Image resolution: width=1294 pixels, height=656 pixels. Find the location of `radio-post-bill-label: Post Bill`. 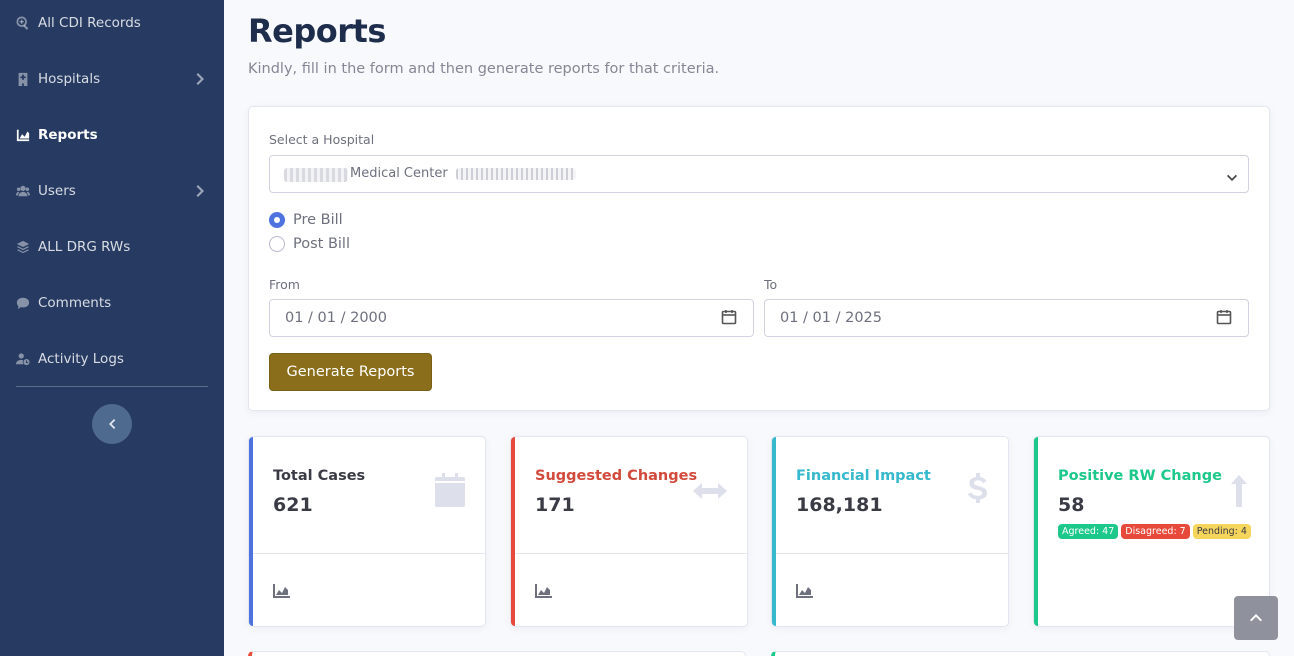

radio-post-bill-label: Post Bill is located at coordinates (321, 244).